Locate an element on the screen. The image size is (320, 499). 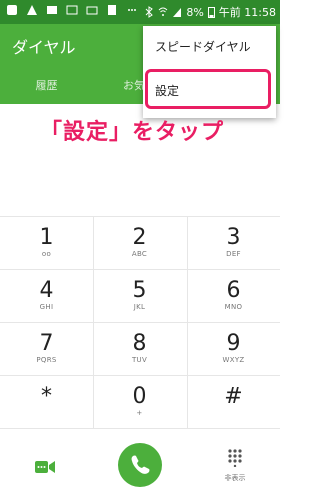
phone-icon is located at coordinates (140, 464).